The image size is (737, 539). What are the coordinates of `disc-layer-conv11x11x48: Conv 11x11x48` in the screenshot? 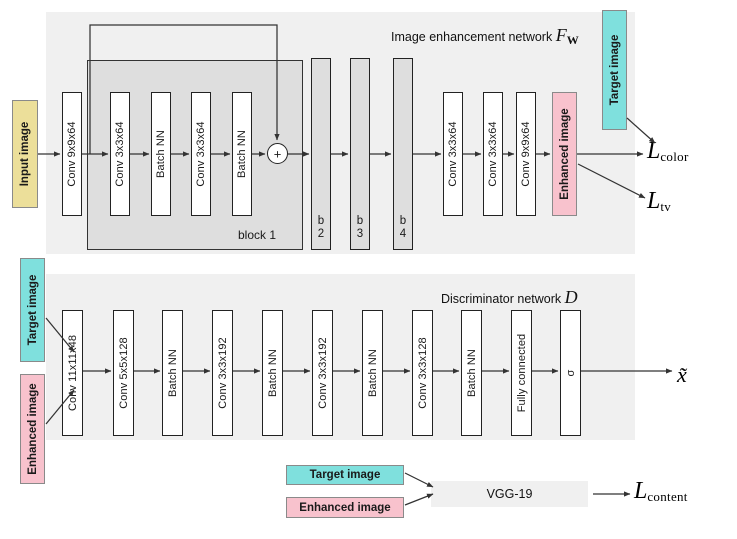 It's located at (72, 373).